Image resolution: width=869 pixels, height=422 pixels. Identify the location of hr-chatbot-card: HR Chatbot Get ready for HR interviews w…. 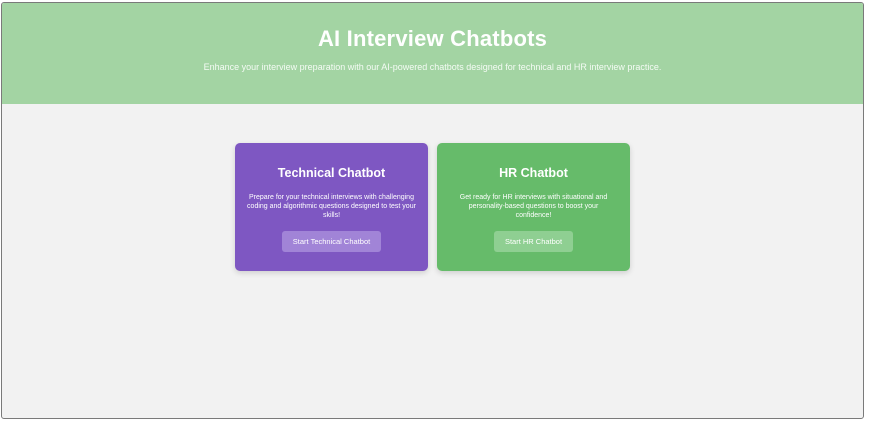
(533, 207).